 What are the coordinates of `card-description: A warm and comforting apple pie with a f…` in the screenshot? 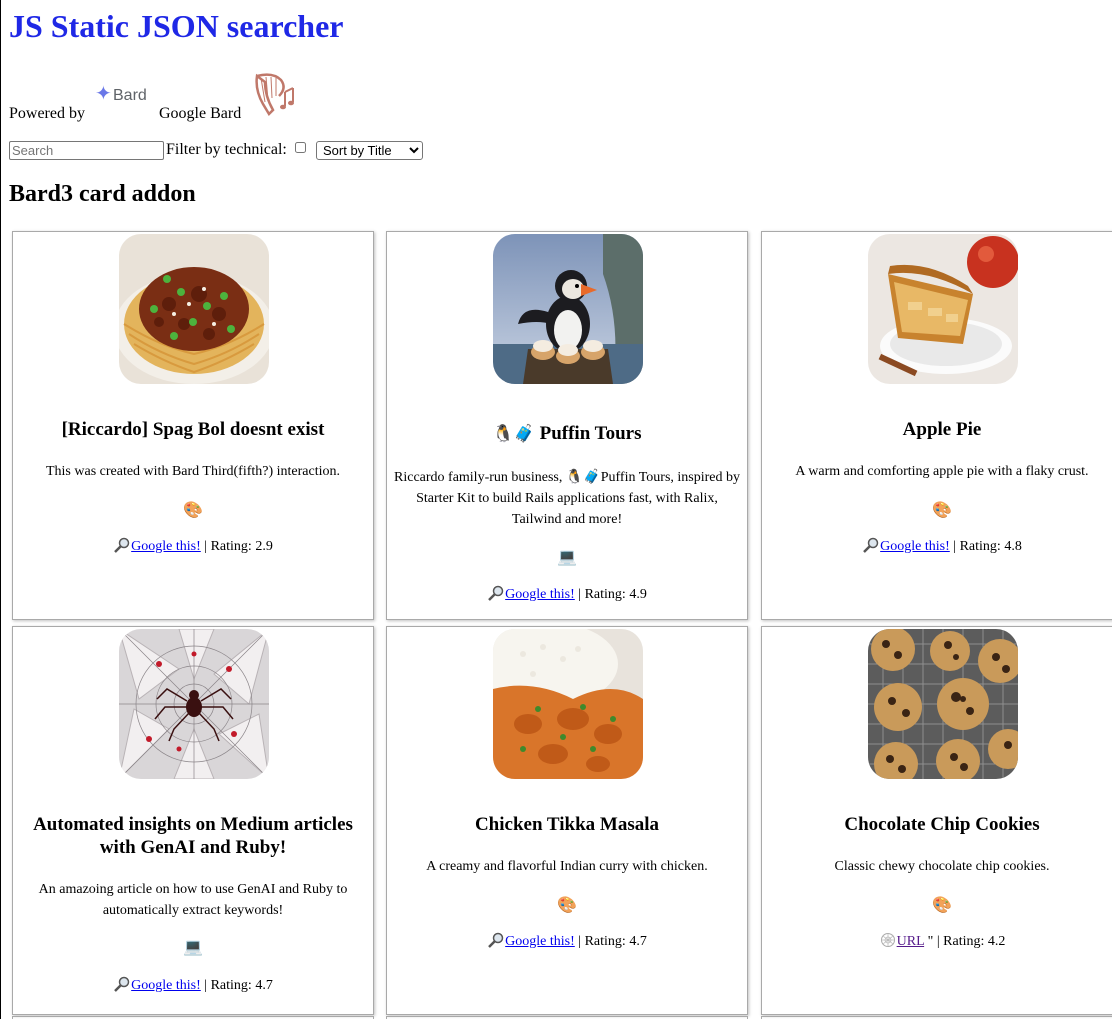 It's located at (942, 471).